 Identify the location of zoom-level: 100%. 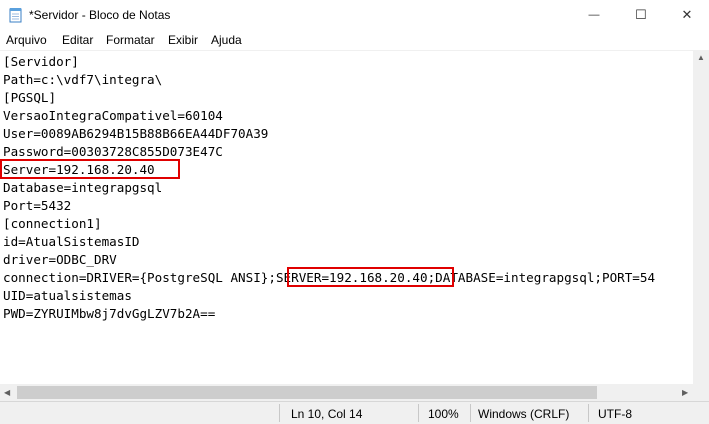
(443, 414).